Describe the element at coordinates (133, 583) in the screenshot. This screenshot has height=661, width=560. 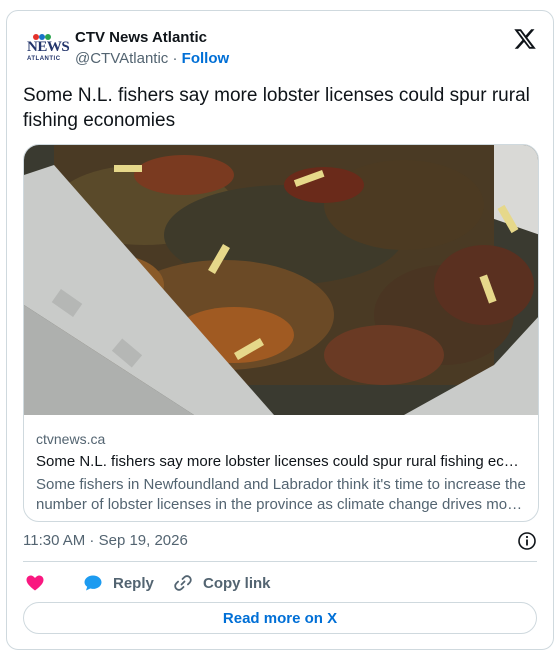
I see `reply-label: Reply` at that location.